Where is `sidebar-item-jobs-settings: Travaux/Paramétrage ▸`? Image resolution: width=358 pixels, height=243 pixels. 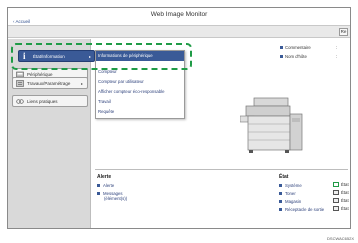 sidebar-item-jobs-settings: Travaux/Paramétrage ▸ is located at coordinates (50, 83).